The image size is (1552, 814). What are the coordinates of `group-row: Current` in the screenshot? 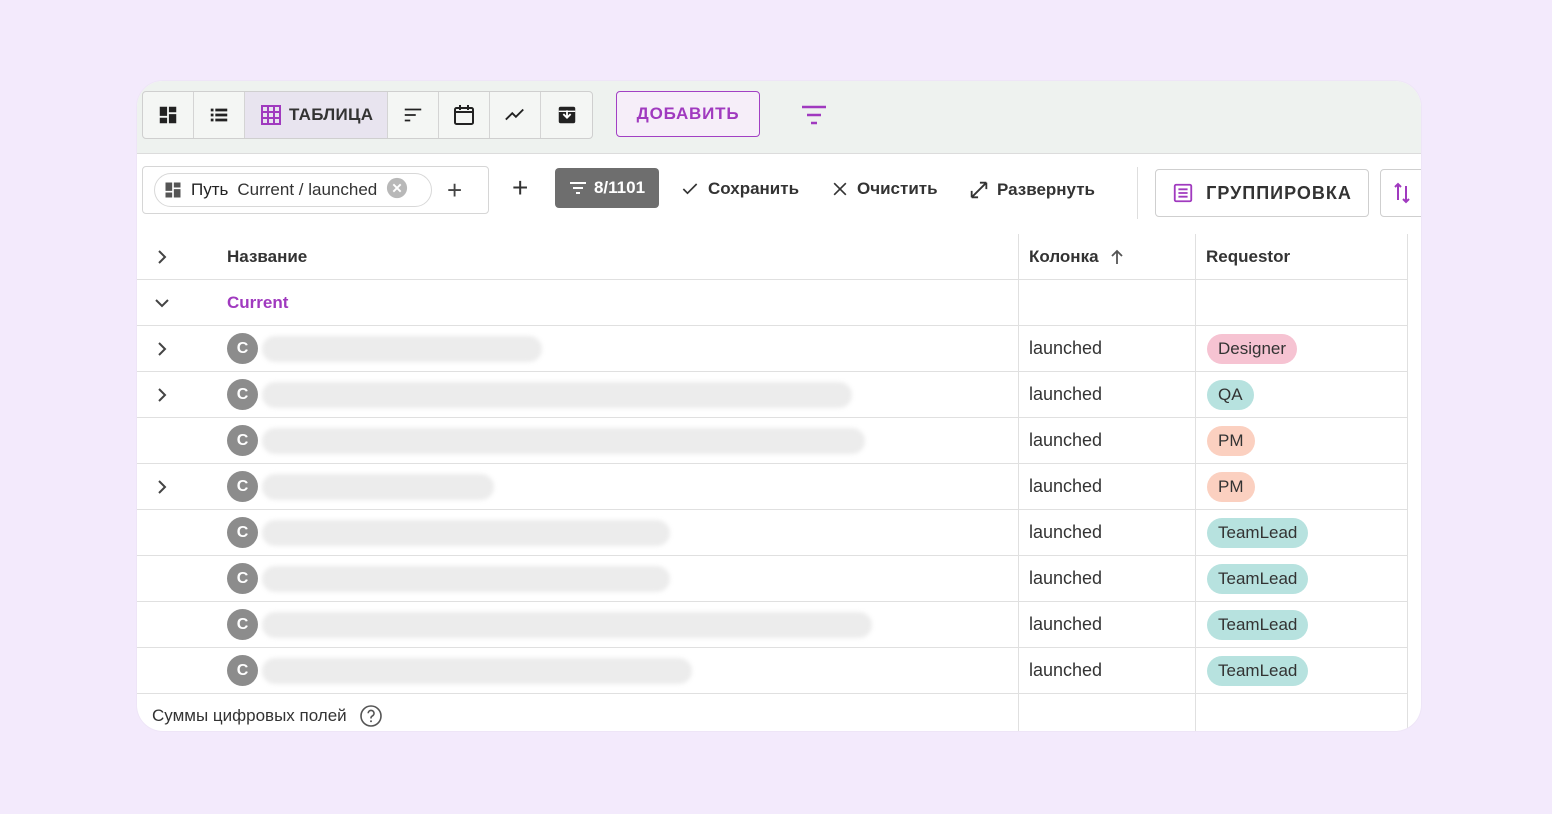 It's located at (772, 303).